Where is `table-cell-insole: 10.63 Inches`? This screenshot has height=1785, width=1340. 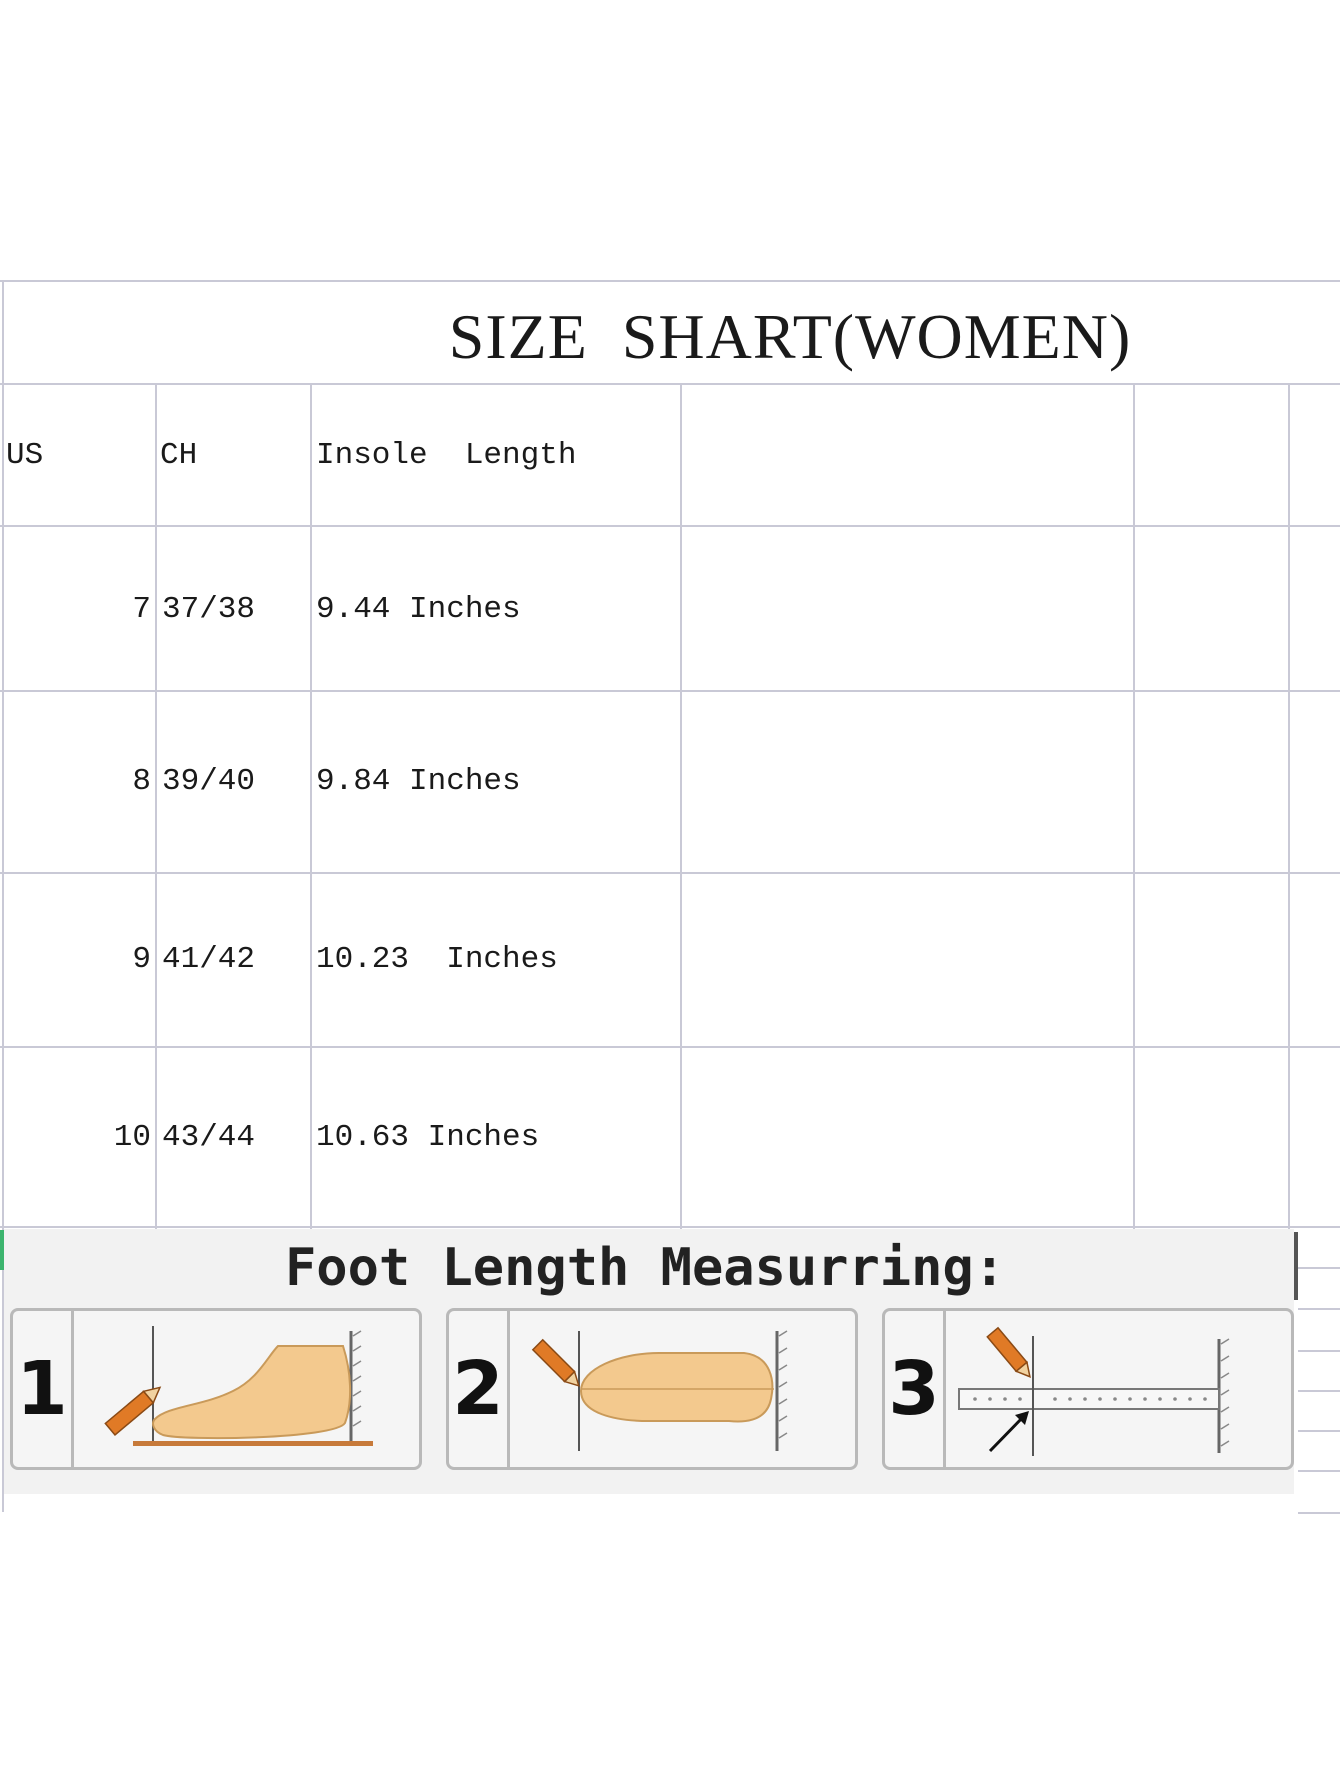
table-cell-insole: 10.63 Inches is located at coordinates (428, 1137).